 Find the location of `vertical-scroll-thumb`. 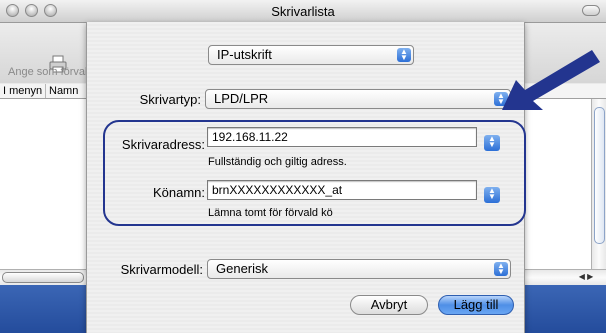

vertical-scroll-thumb is located at coordinates (599, 175).